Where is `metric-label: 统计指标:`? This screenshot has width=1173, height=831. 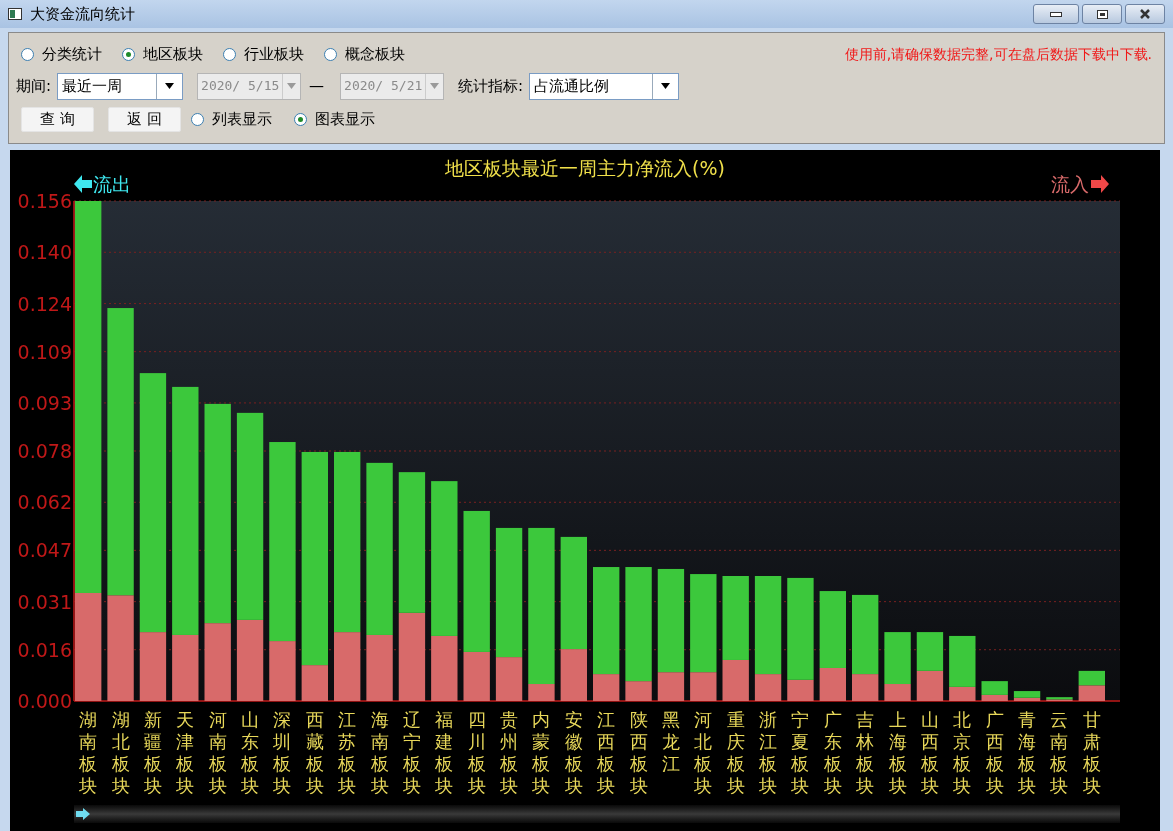 metric-label: 统计指标: is located at coordinates (491, 86).